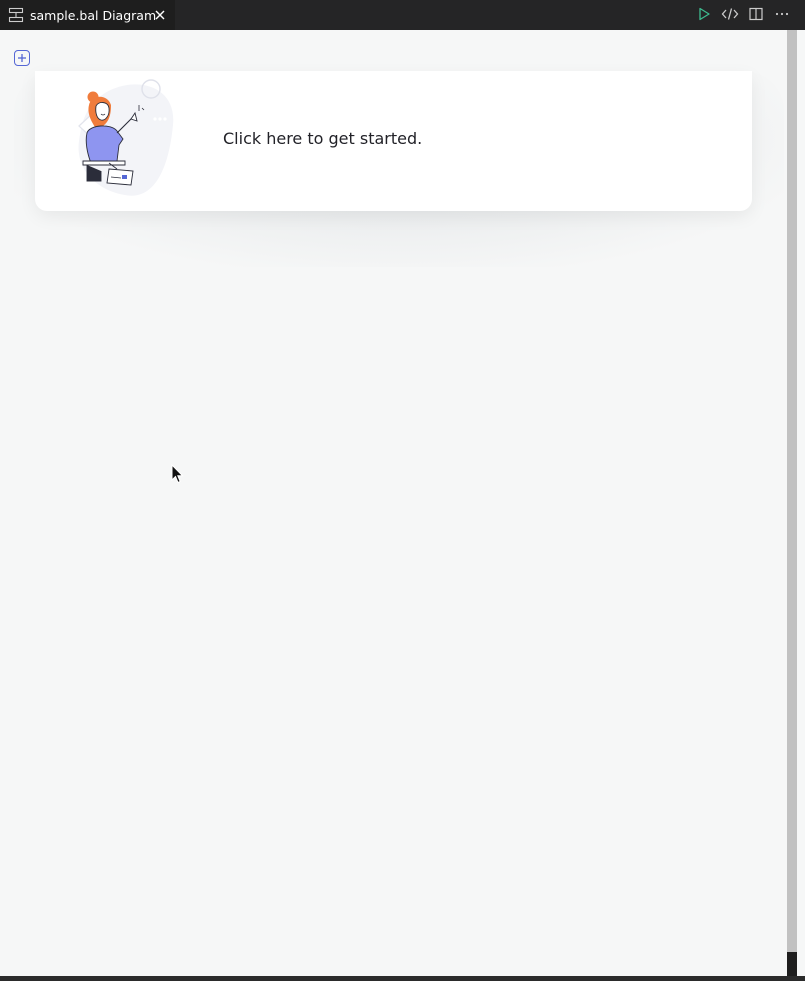  What do you see at coordinates (122, 136) in the screenshot?
I see `person-pointing-illustration` at bounding box center [122, 136].